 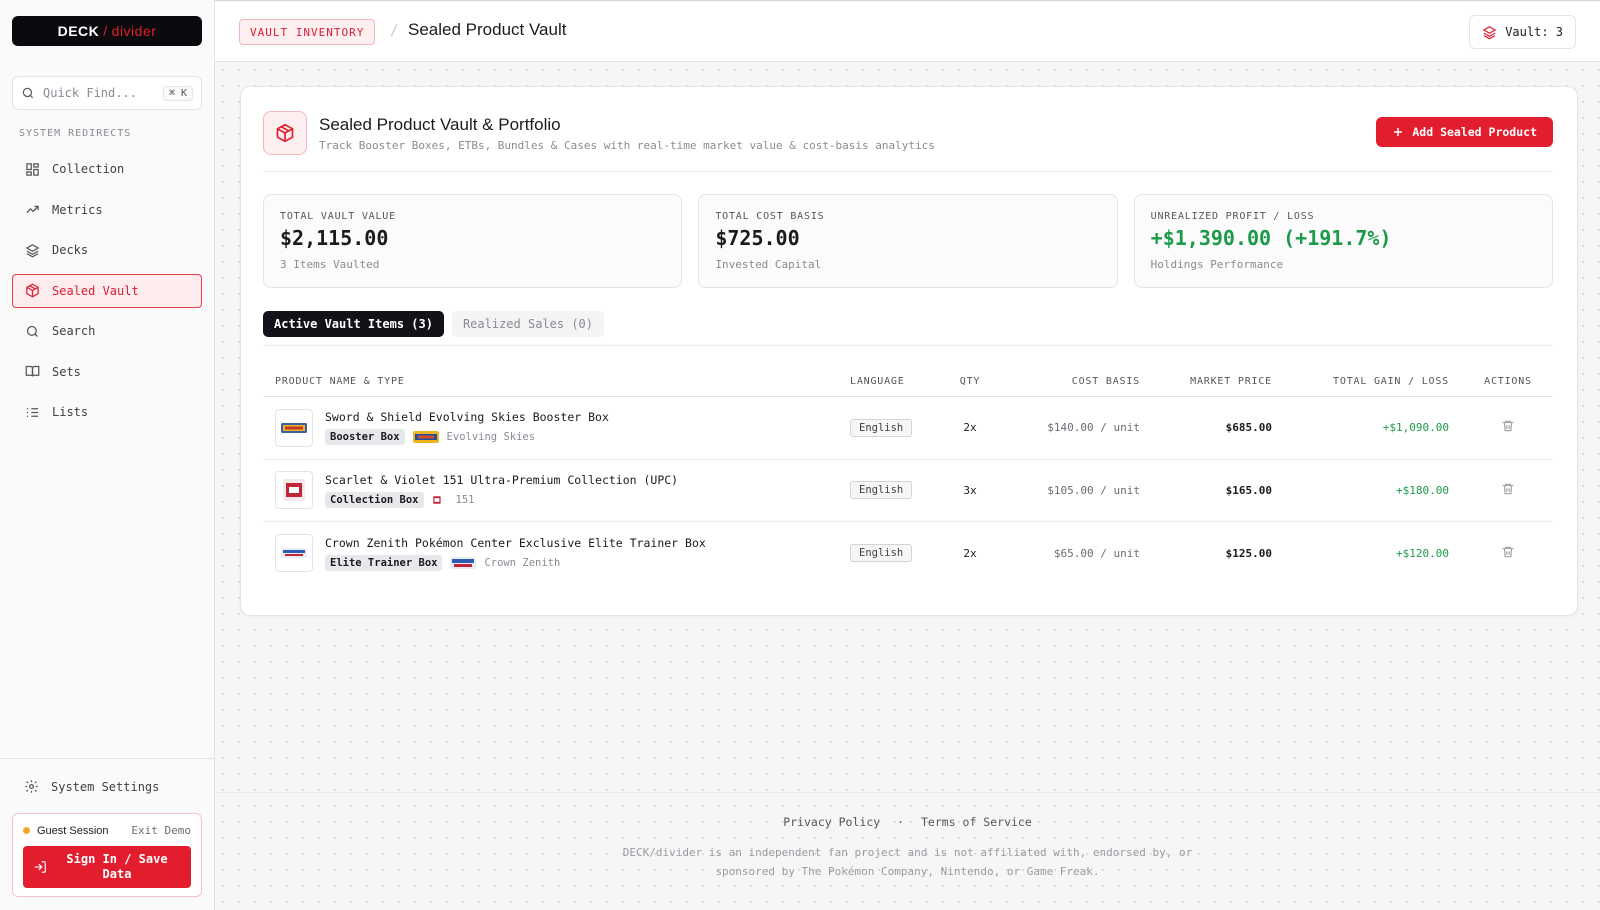 What do you see at coordinates (1079, 381) in the screenshot?
I see `column-header-cost: COST BASIS` at bounding box center [1079, 381].